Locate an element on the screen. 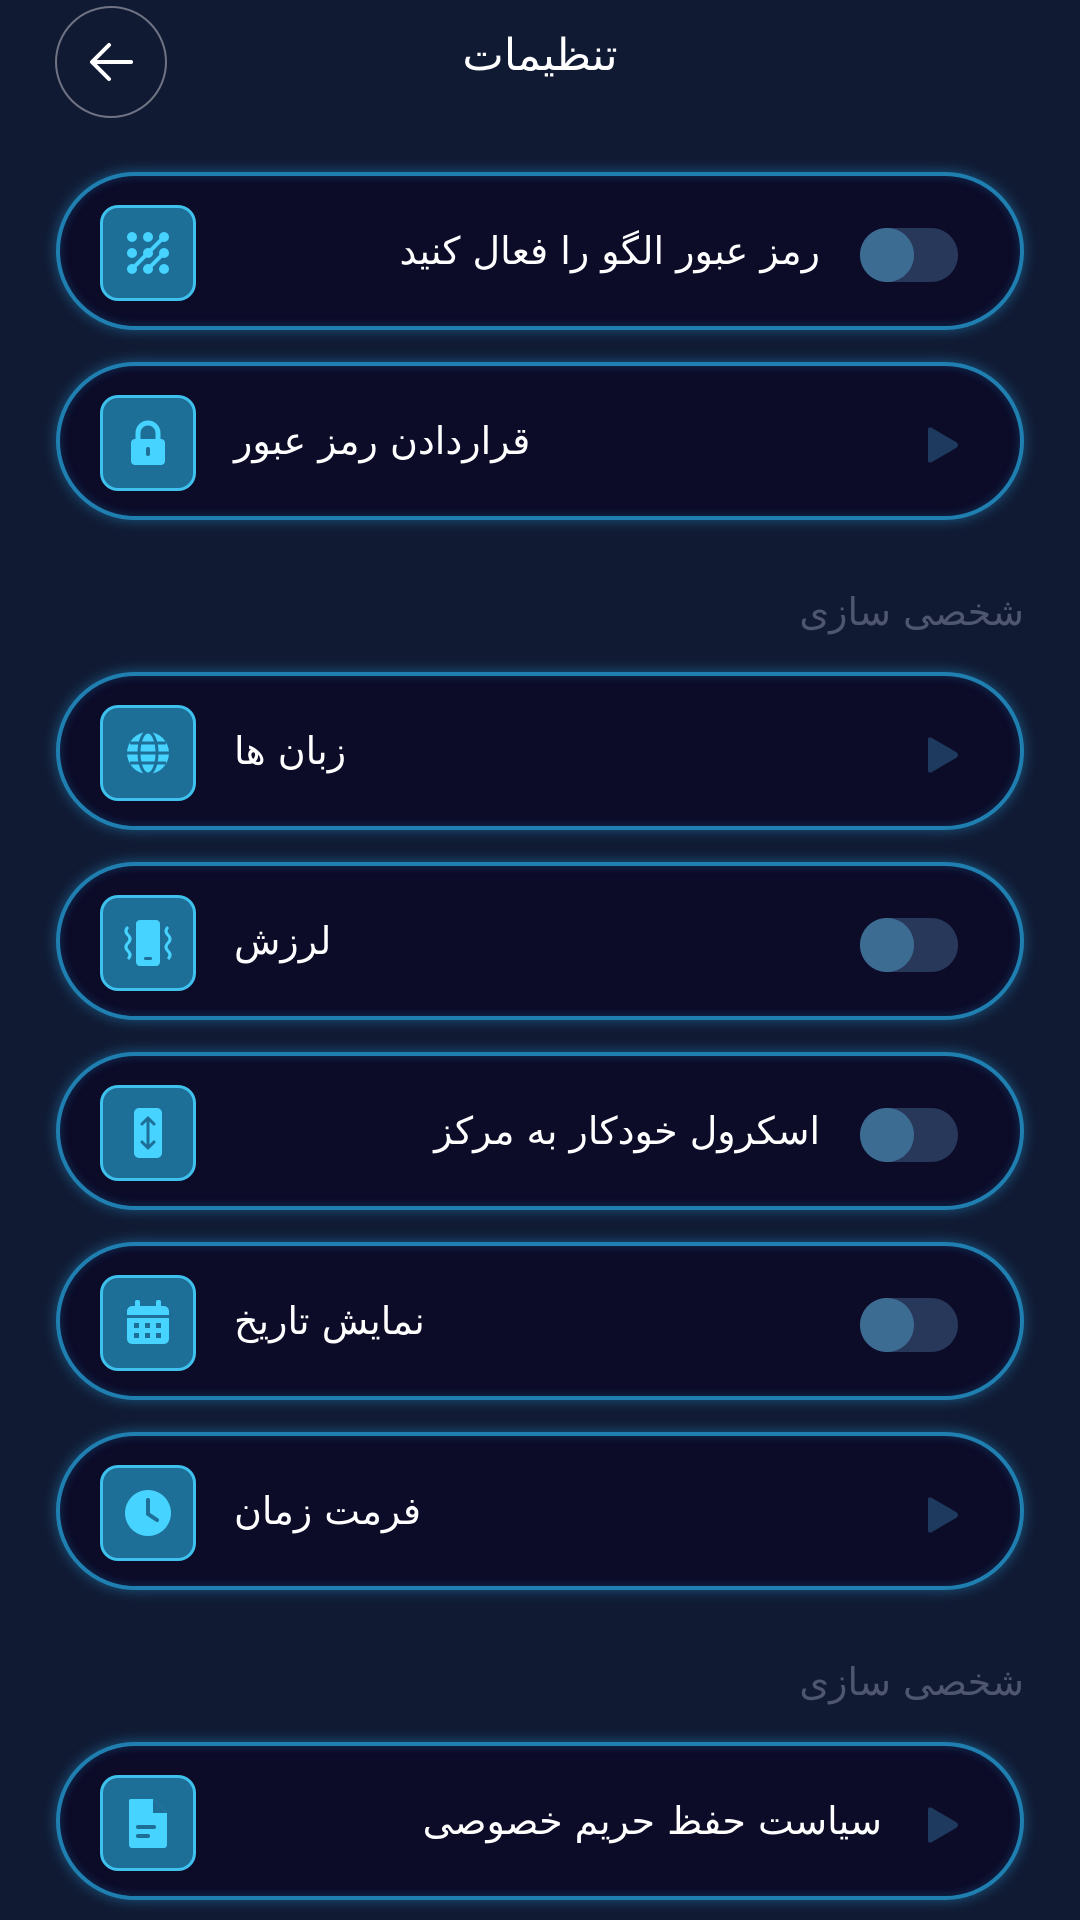  setting-privacy-policy: سیاست حفظ حریم خصوصی is located at coordinates (540, 1821).